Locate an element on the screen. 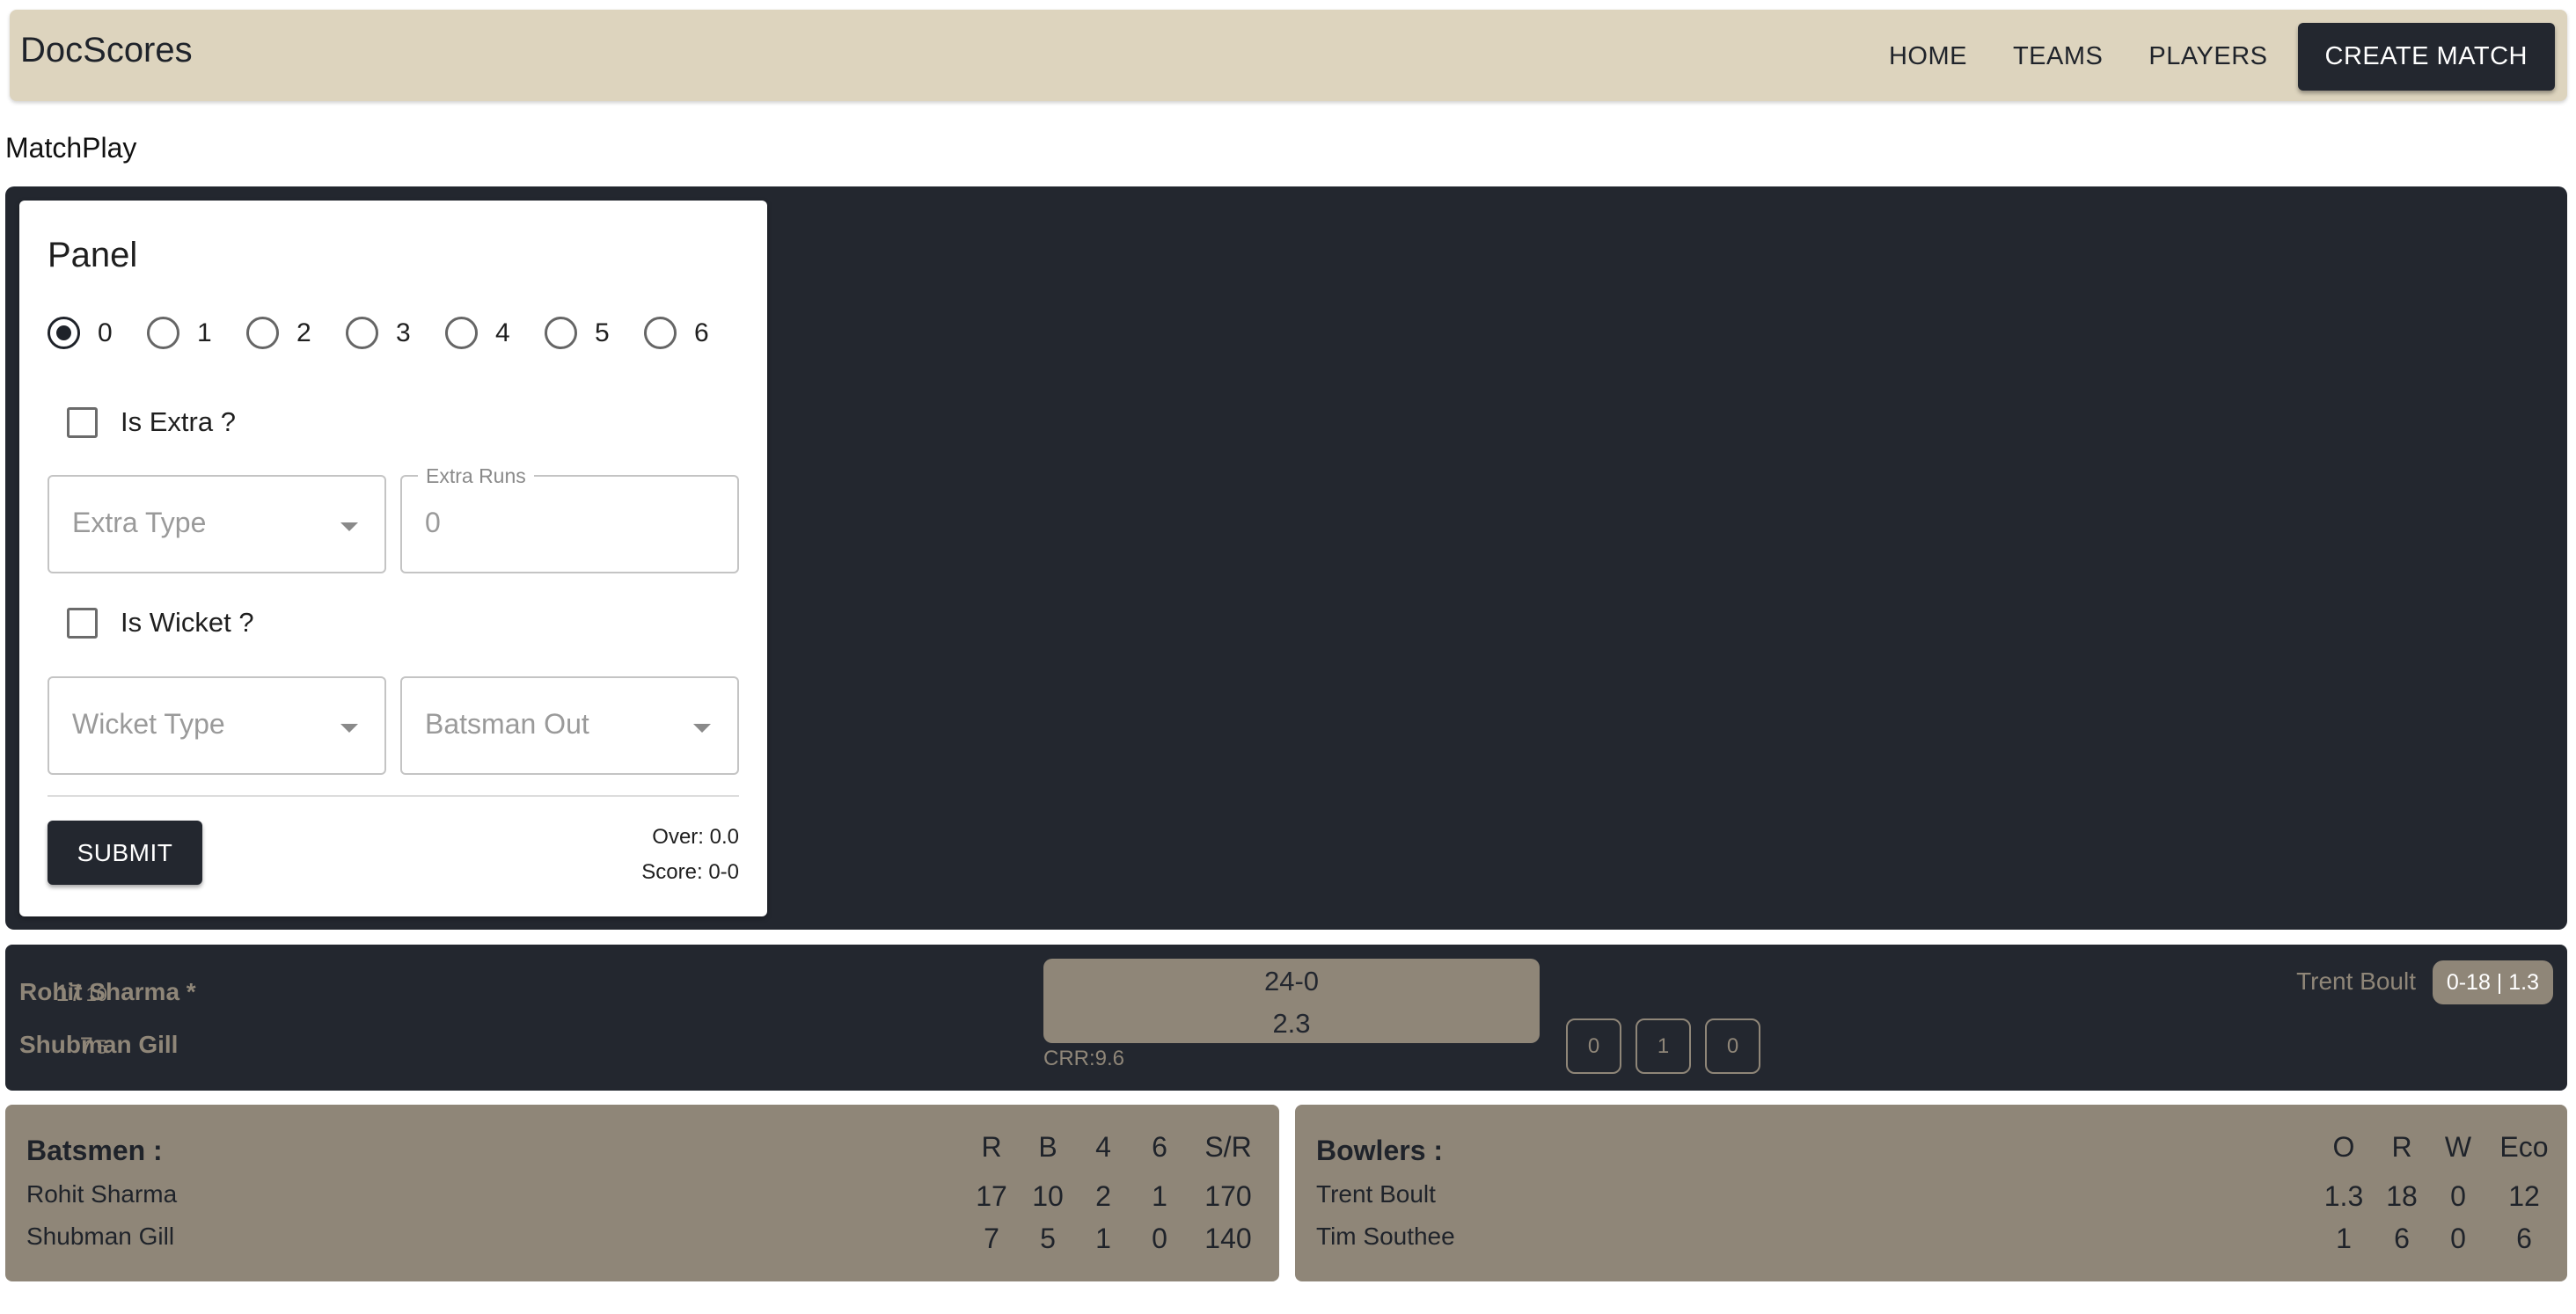 The height and width of the screenshot is (1314, 2576). runs-radio-group: 0 1 2 3 4 5 6 is located at coordinates (395, 333).